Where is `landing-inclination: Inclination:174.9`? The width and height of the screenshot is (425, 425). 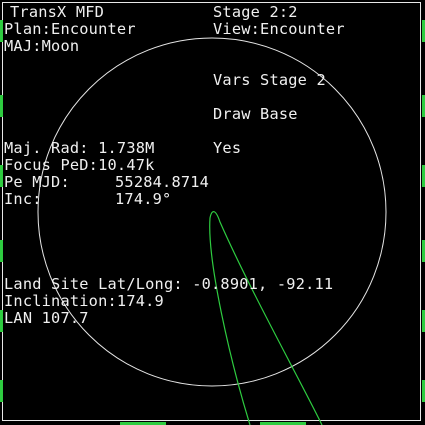
landing-inclination: Inclination:174.9 is located at coordinates (84, 301).